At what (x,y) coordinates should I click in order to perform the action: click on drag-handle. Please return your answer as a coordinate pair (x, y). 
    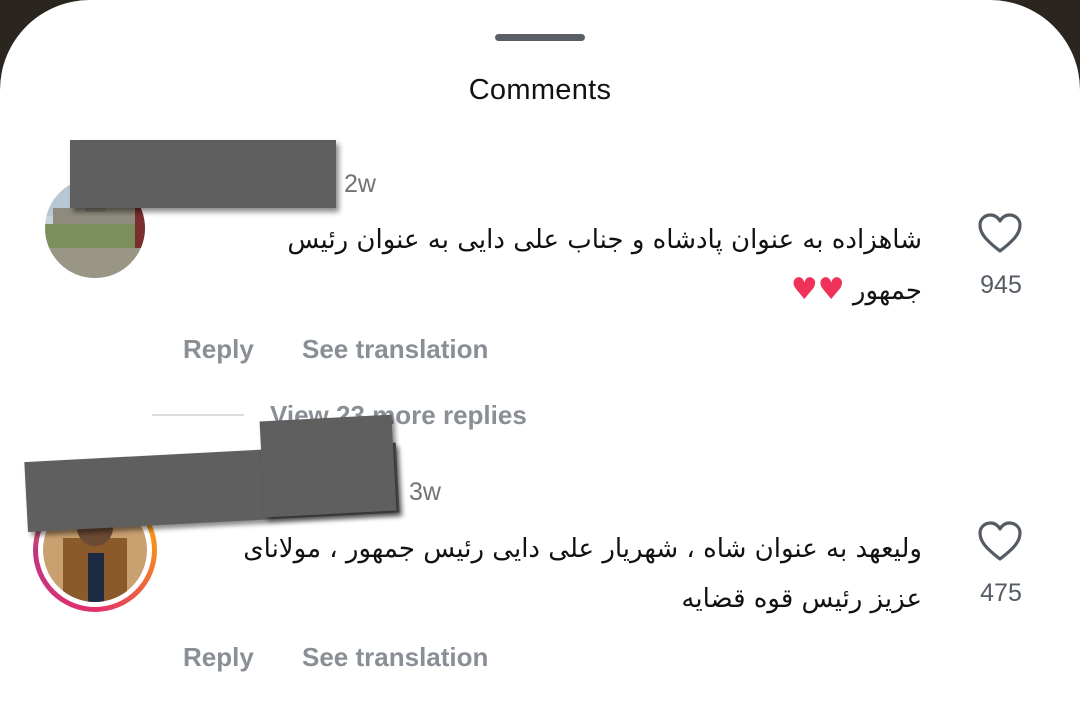
    Looking at the image, I should click on (540, 37).